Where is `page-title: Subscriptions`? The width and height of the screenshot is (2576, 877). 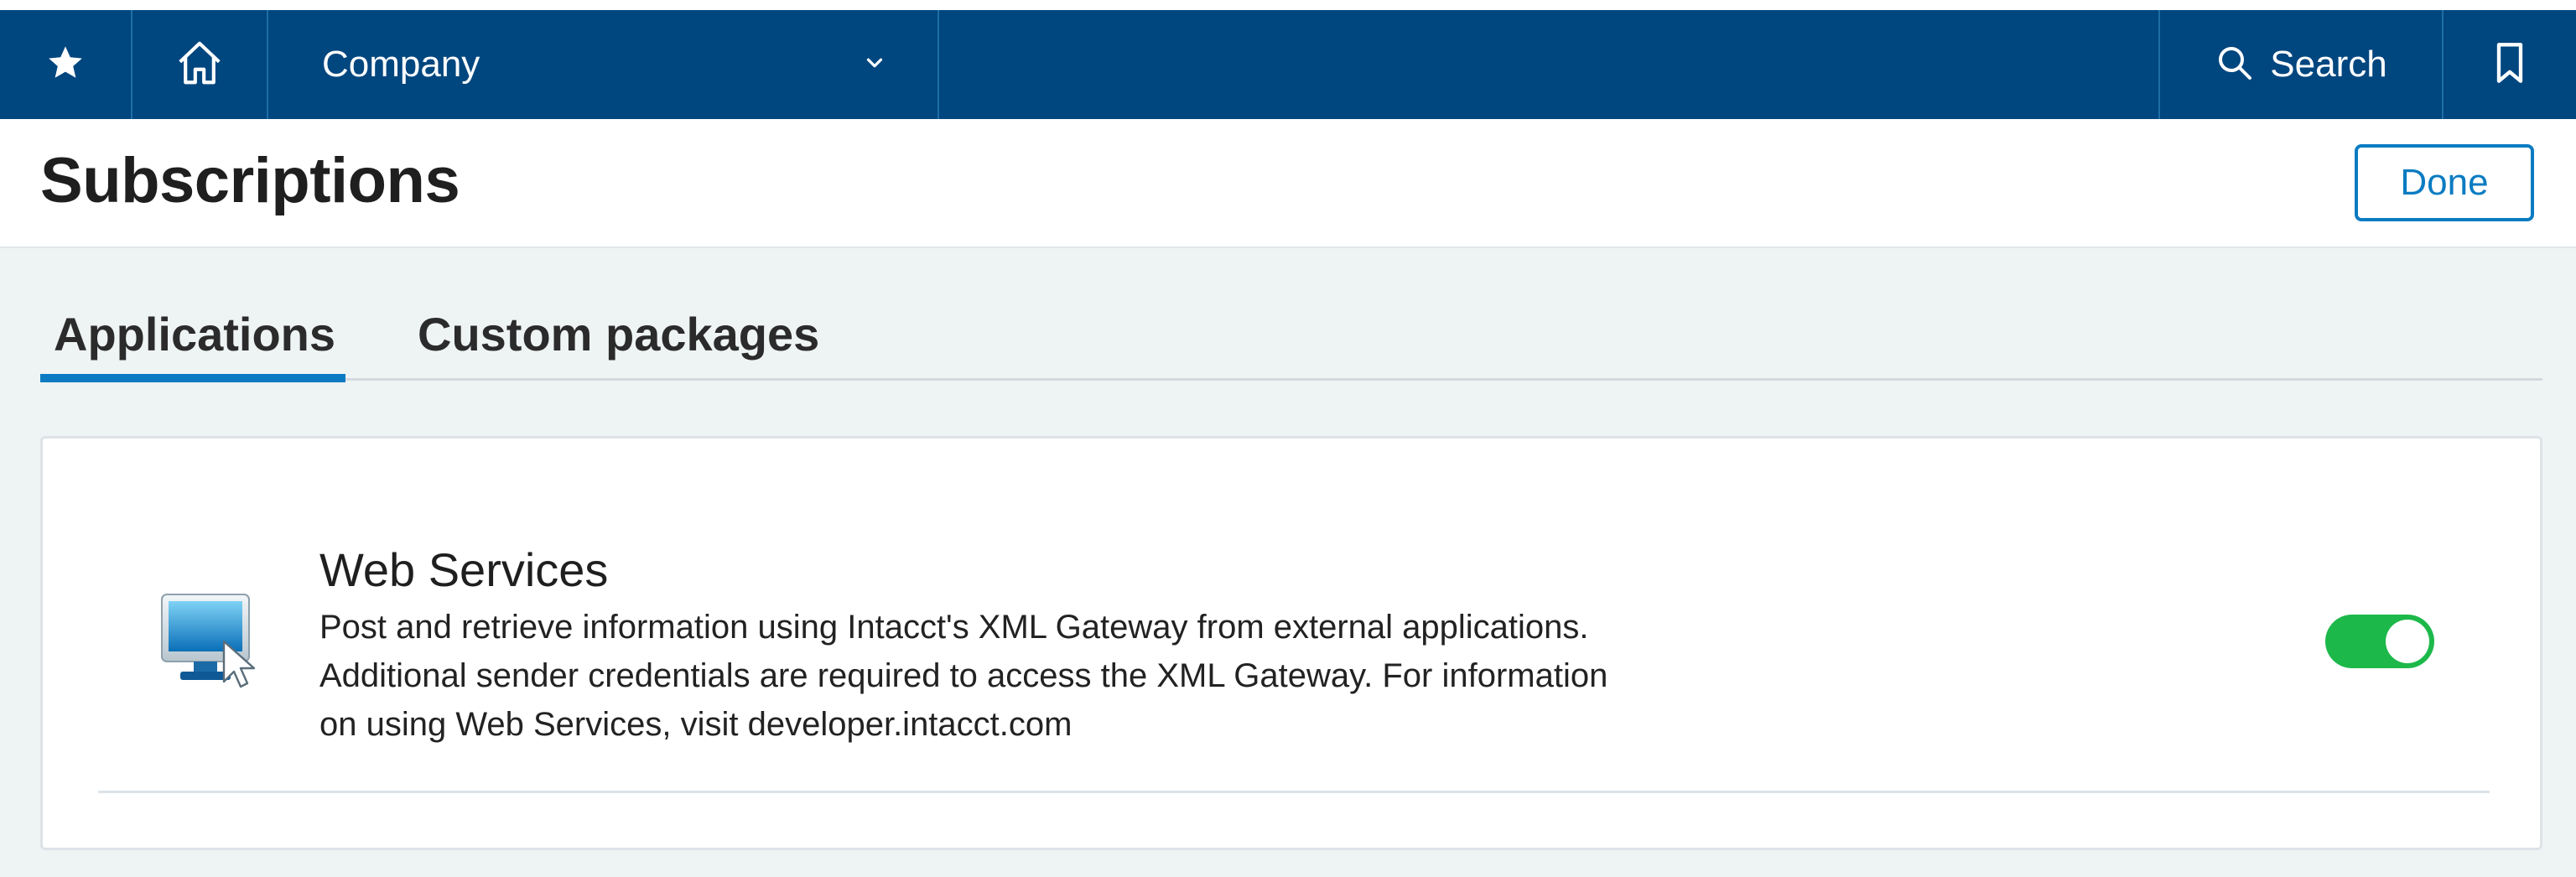
page-title: Subscriptions is located at coordinates (250, 180).